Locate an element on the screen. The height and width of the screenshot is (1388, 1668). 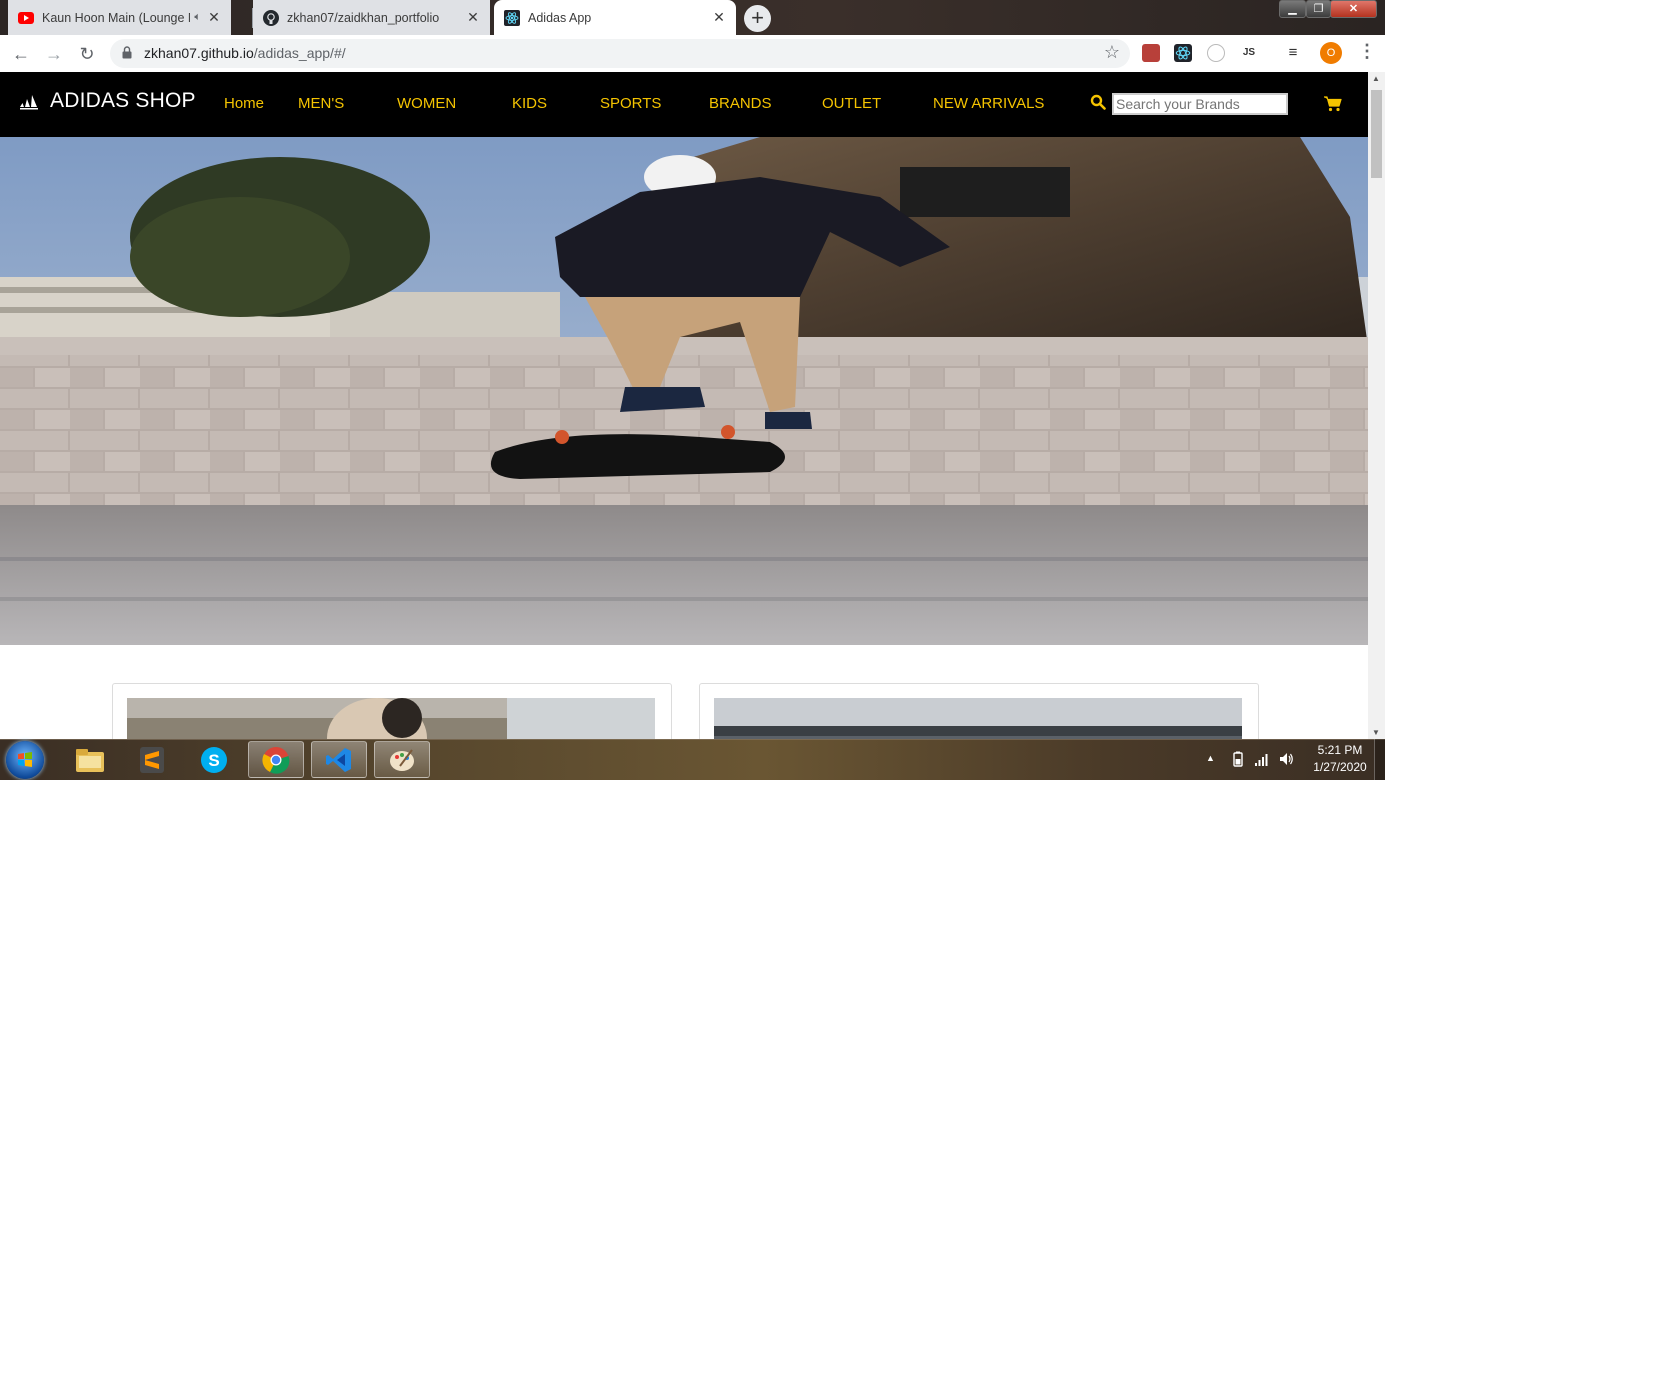
nav-sports: SPORTS is located at coordinates (630, 103).